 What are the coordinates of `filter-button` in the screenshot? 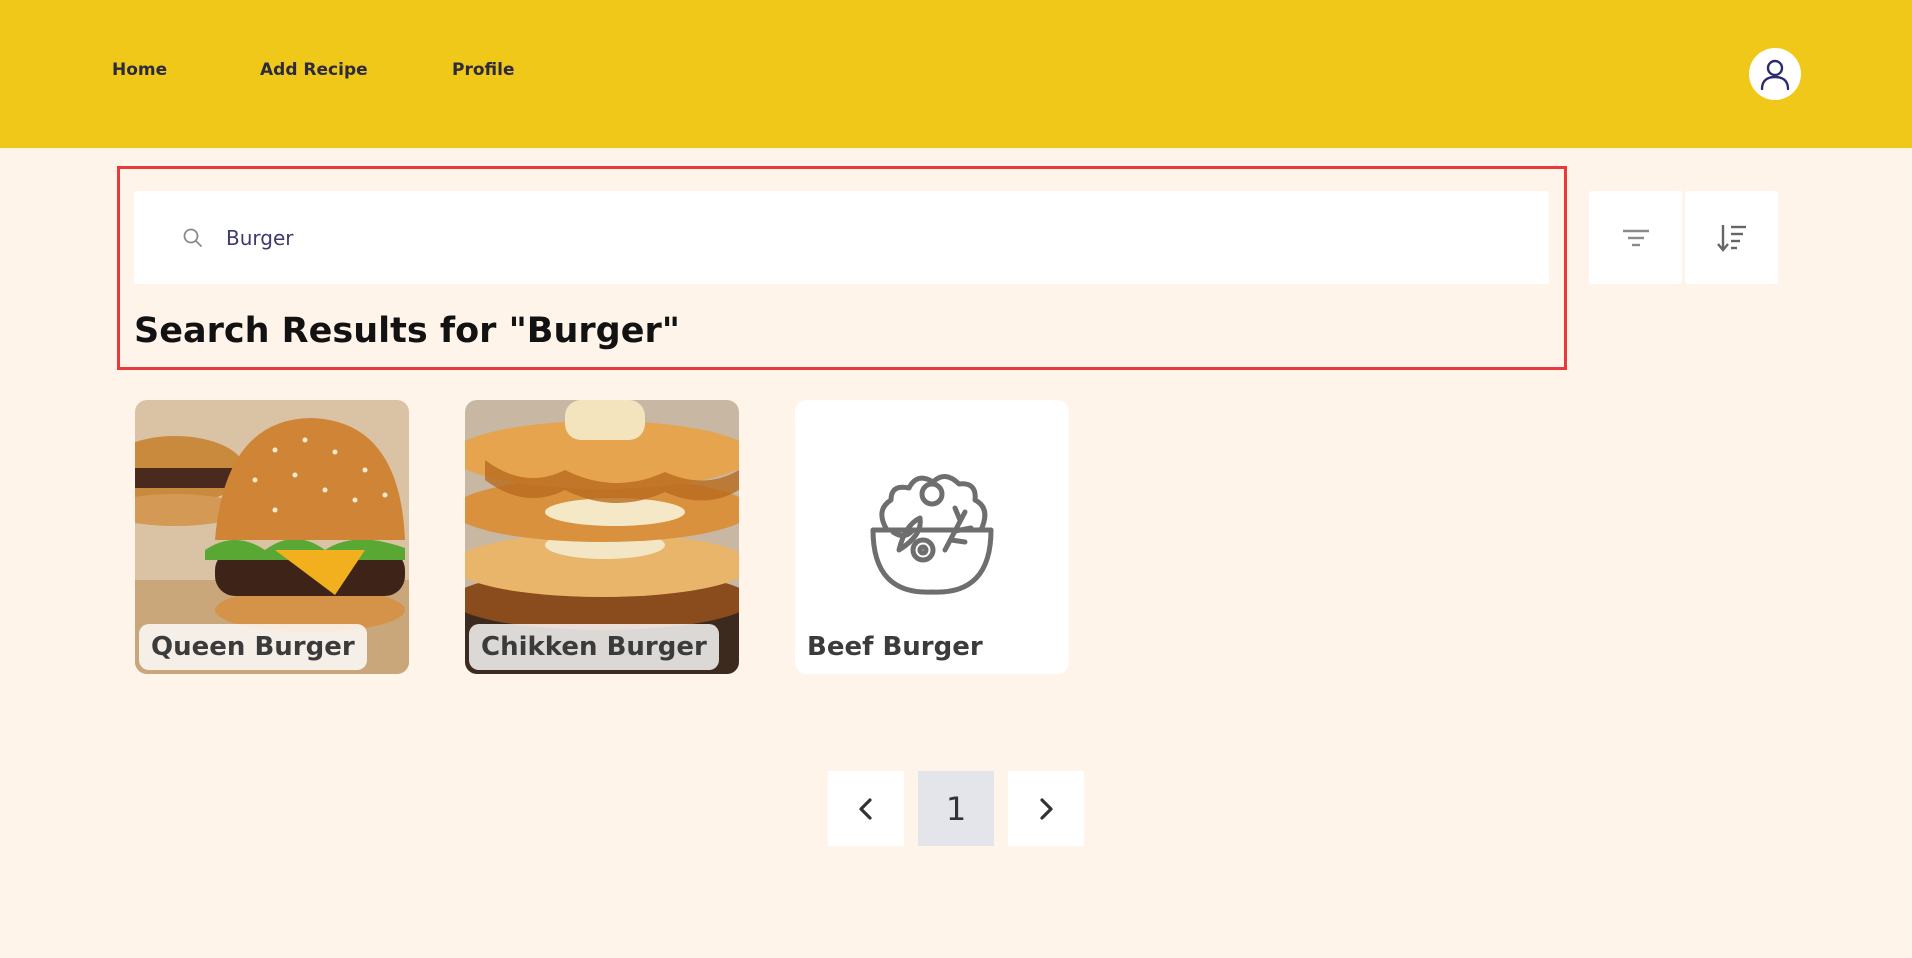 It's located at (1635, 237).